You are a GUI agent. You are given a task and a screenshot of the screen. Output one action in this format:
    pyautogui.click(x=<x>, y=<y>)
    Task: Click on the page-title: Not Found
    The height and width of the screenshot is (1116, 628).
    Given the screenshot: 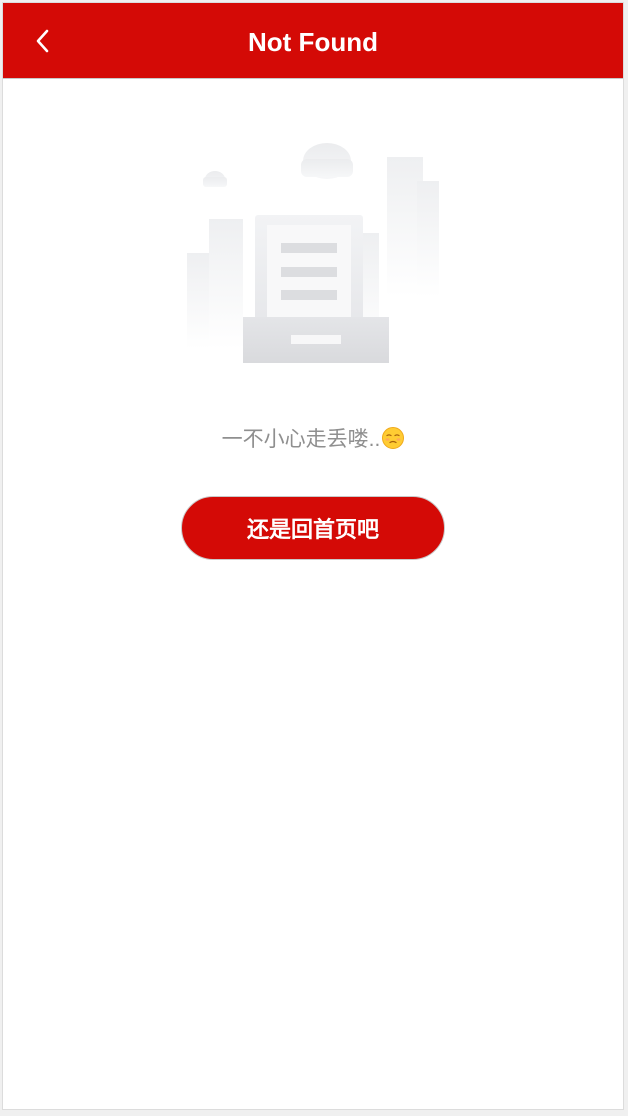 What is the action you would take?
    pyautogui.click(x=313, y=42)
    